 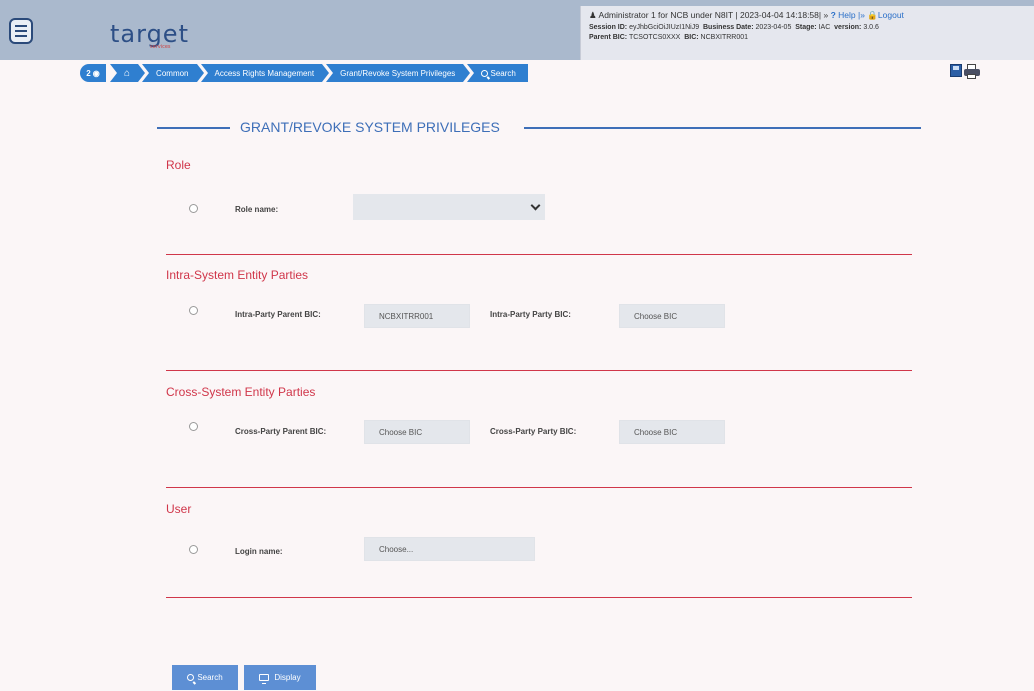 What do you see at coordinates (691, 37) in the screenshot?
I see `bic-label: BIC:` at bounding box center [691, 37].